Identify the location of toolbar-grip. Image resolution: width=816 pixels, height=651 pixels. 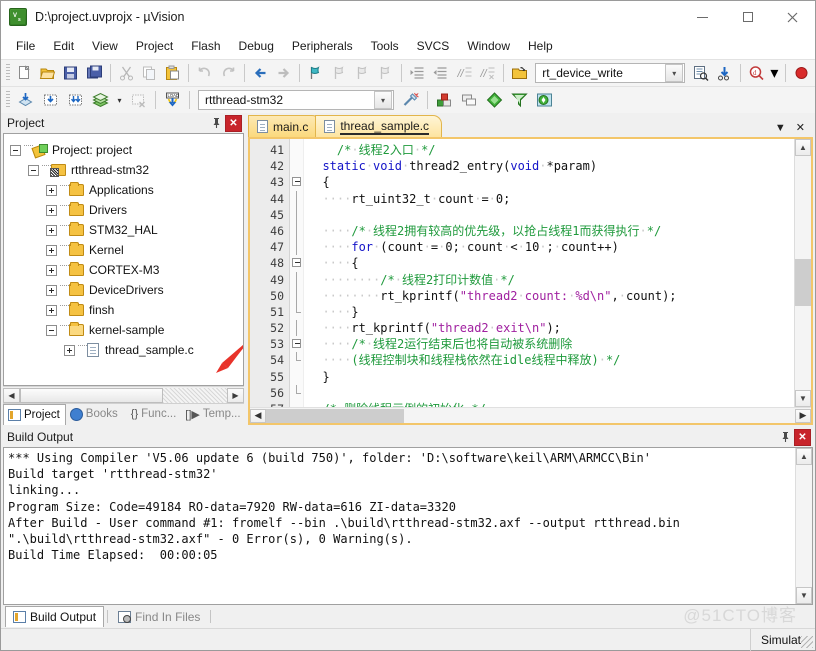
(8, 100).